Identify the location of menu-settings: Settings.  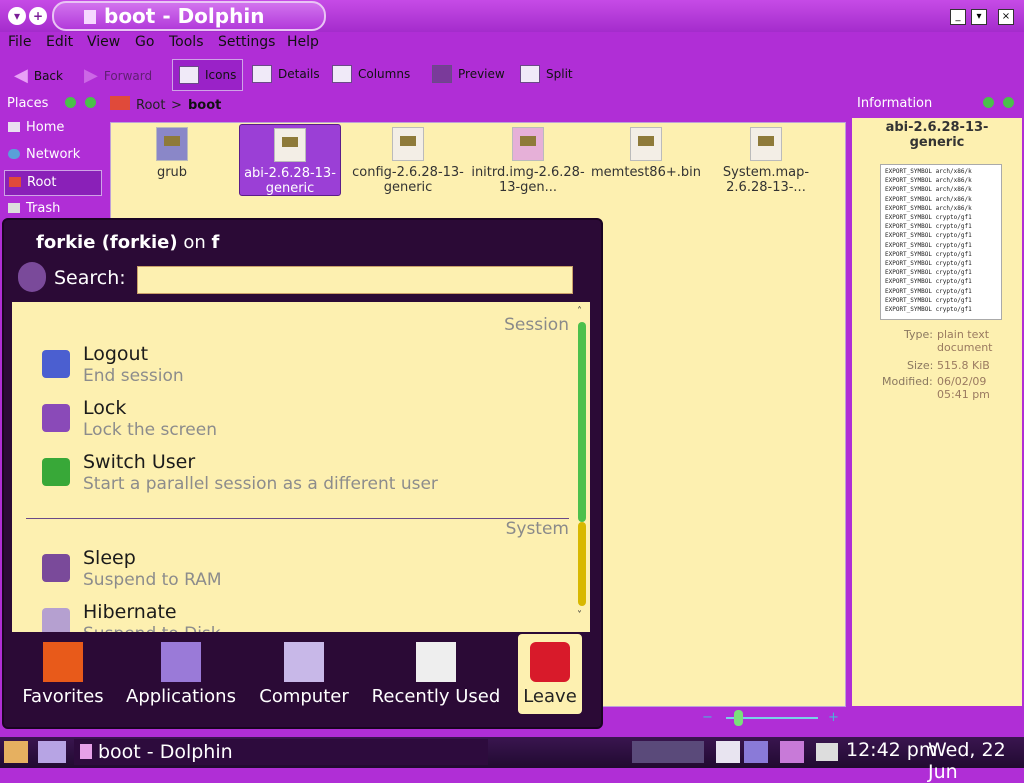
(246, 42).